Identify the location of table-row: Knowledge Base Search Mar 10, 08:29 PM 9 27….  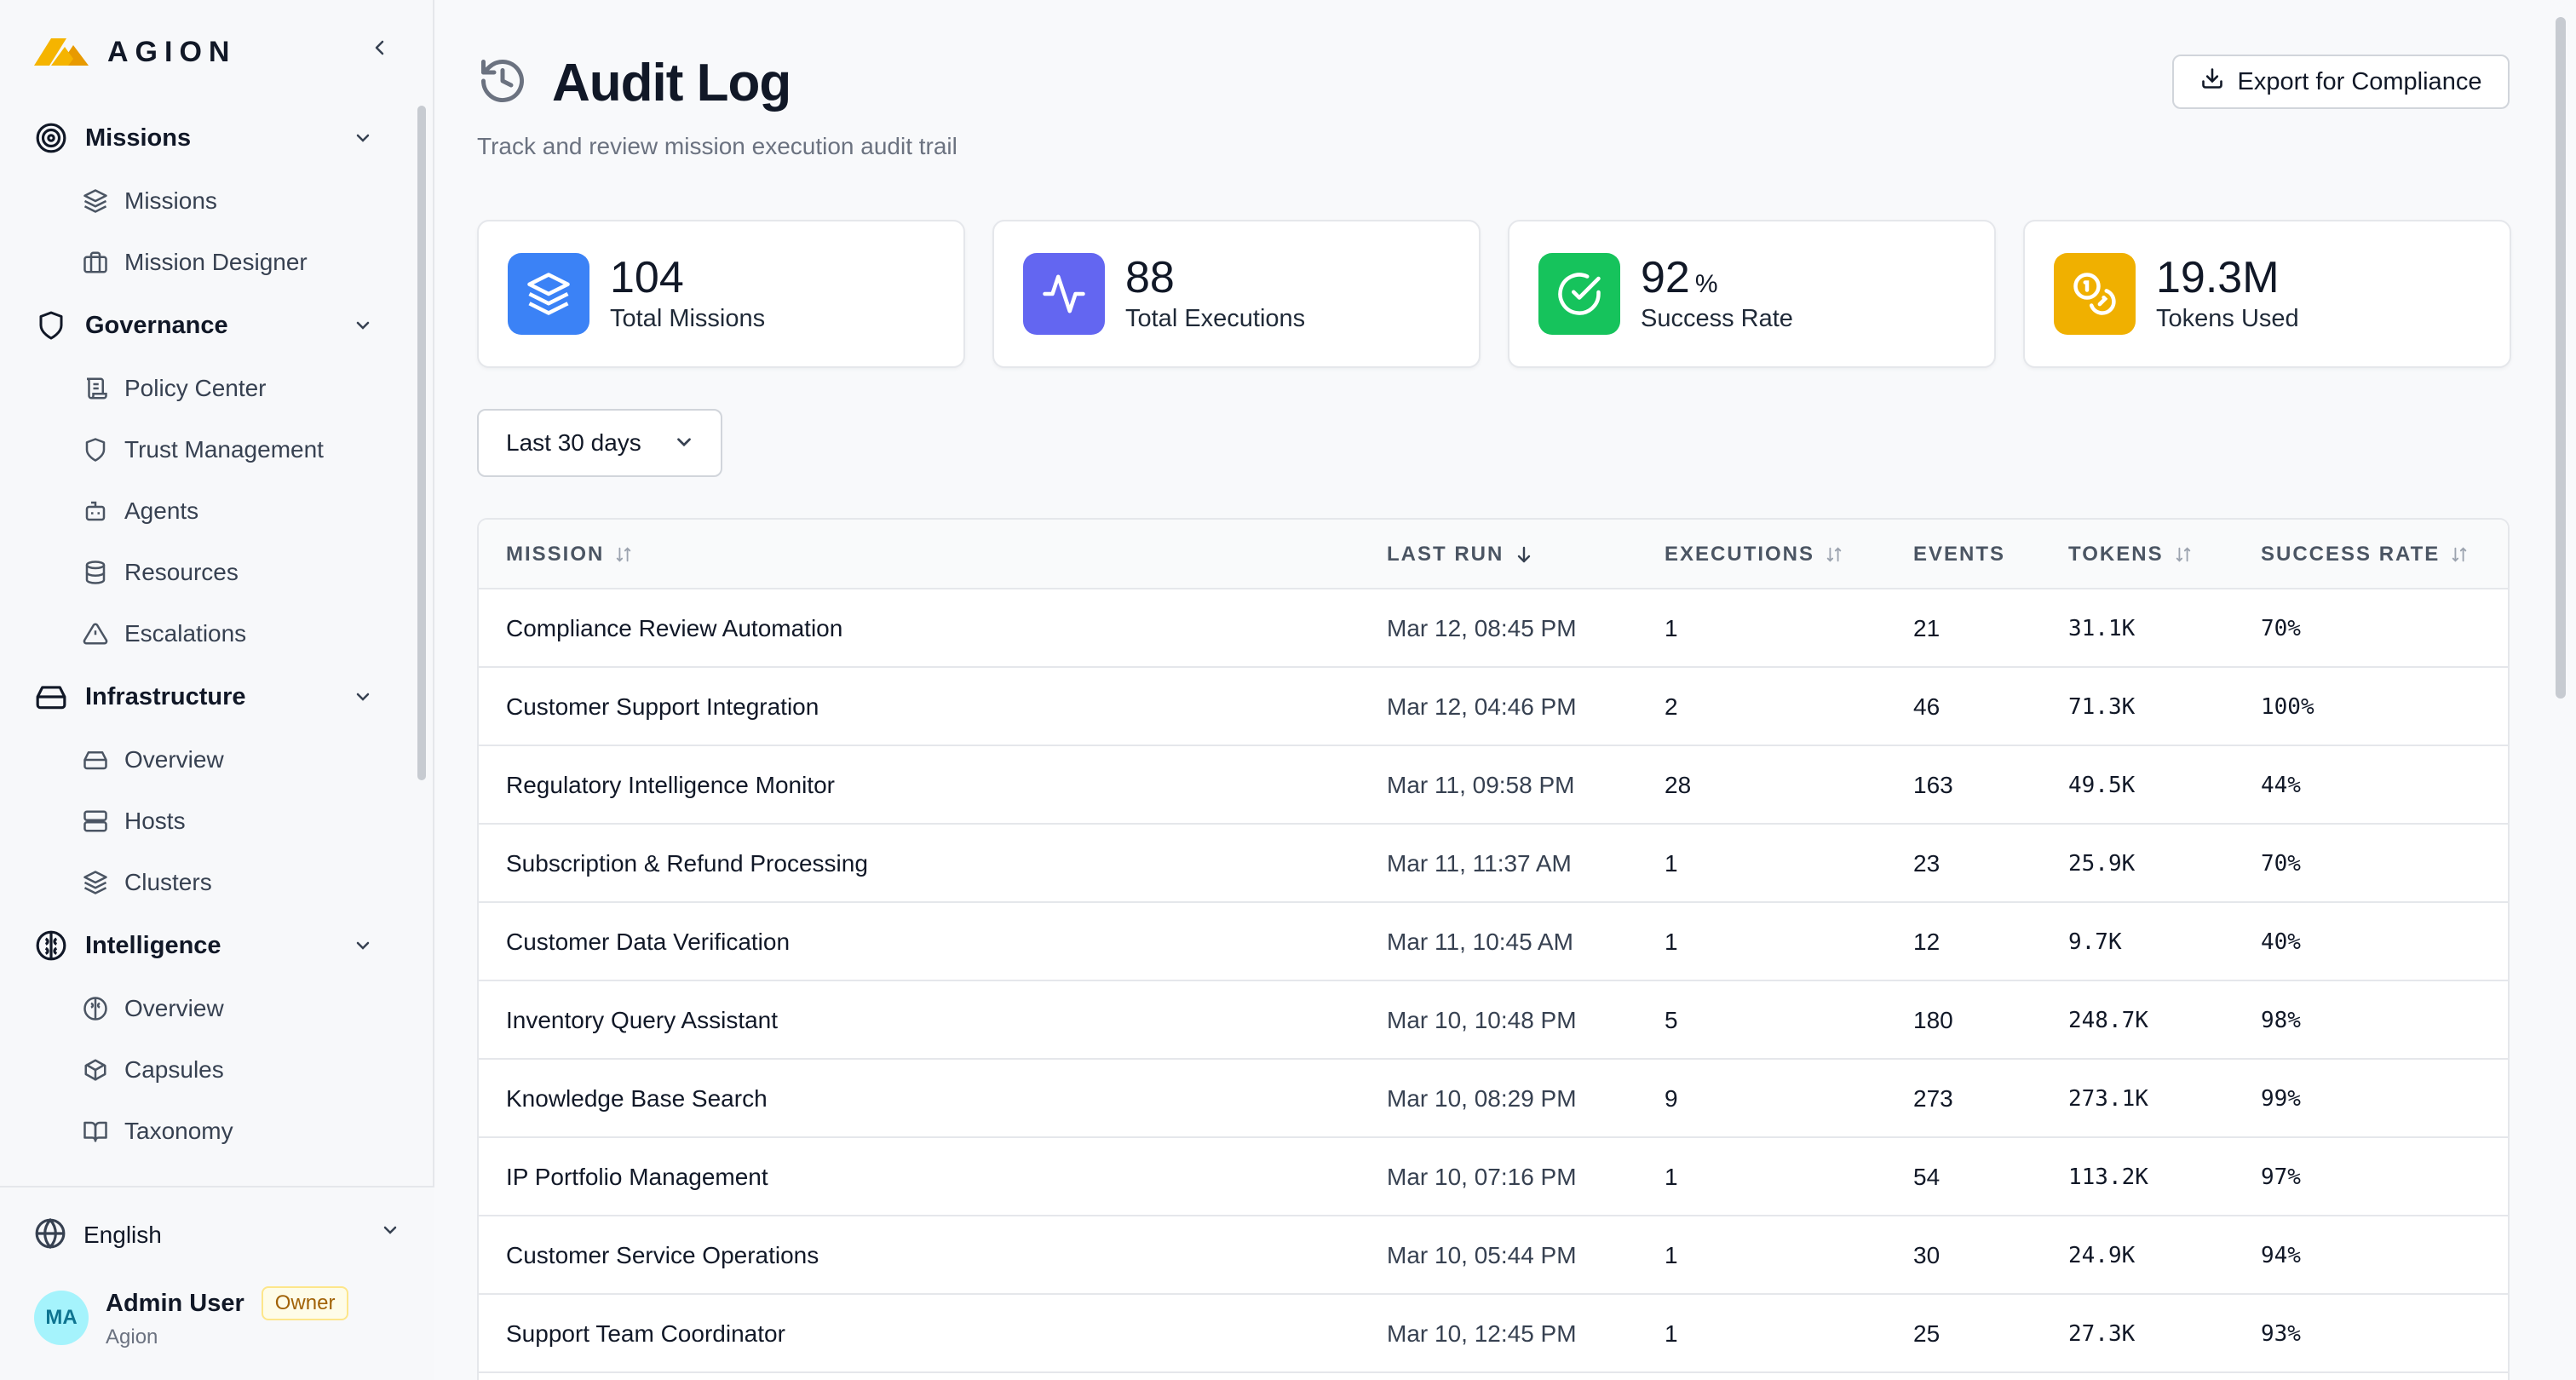
(1494, 1099).